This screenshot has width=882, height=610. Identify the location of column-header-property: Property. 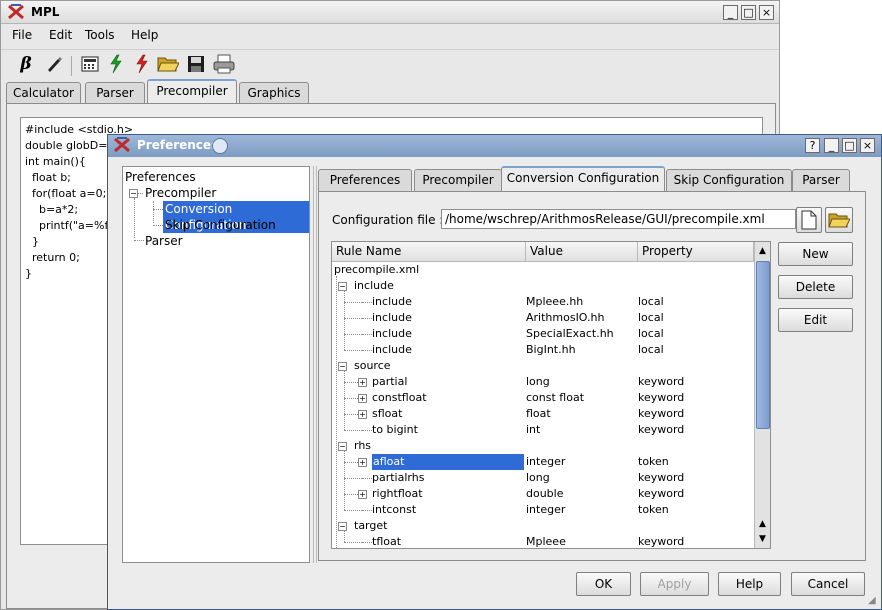
(696, 252).